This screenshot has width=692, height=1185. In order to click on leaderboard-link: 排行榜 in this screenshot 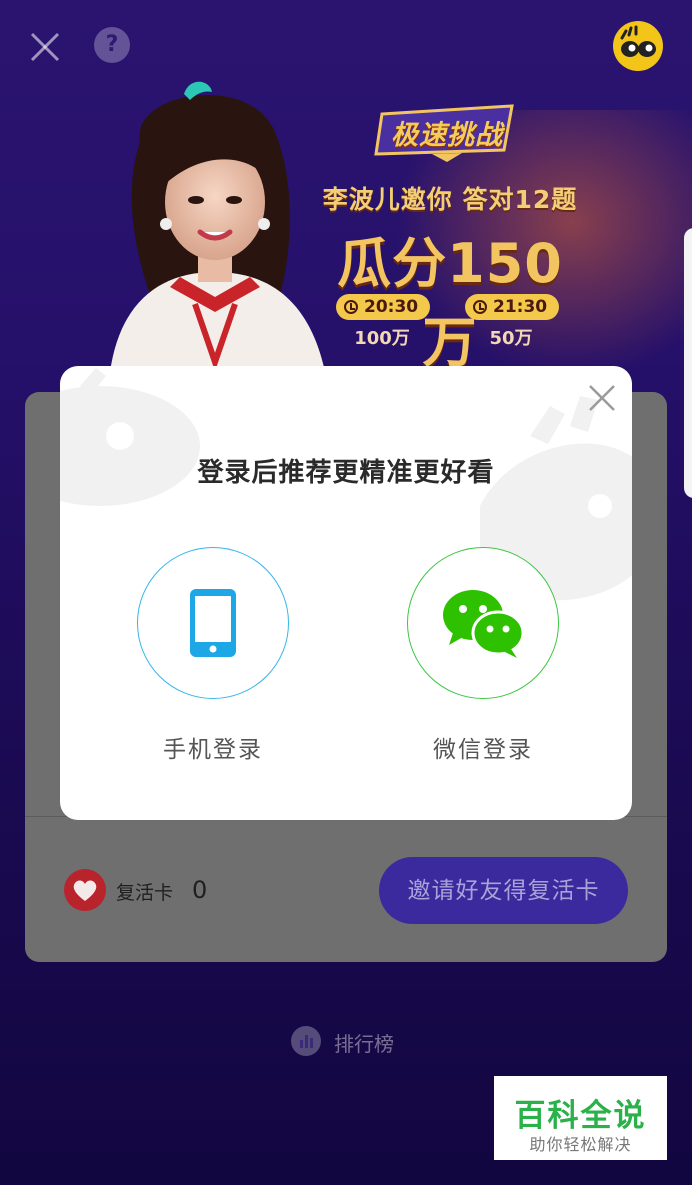, I will do `click(364, 1042)`.